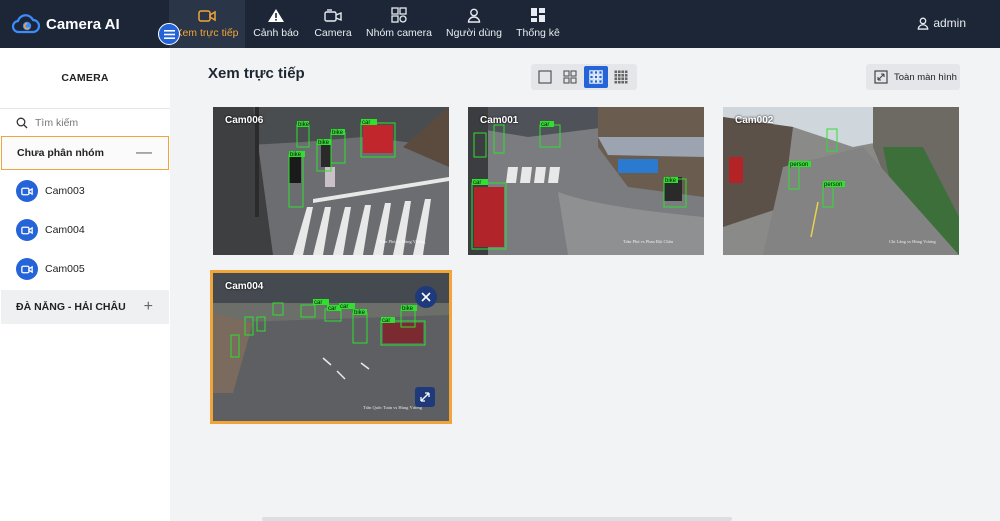 This screenshot has height=521, width=1000. Describe the element at coordinates (83, 24) in the screenshot. I see `app-name: Camera AI` at that location.